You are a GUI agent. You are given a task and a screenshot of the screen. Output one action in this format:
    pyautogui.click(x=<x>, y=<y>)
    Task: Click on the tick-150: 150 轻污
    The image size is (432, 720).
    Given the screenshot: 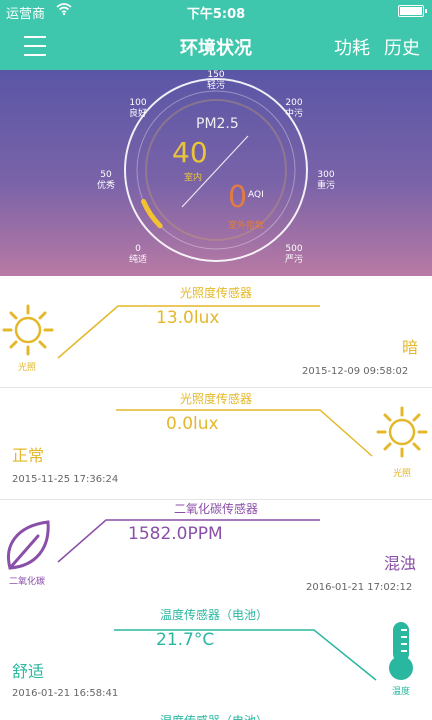 What is the action you would take?
    pyautogui.click(x=215, y=80)
    